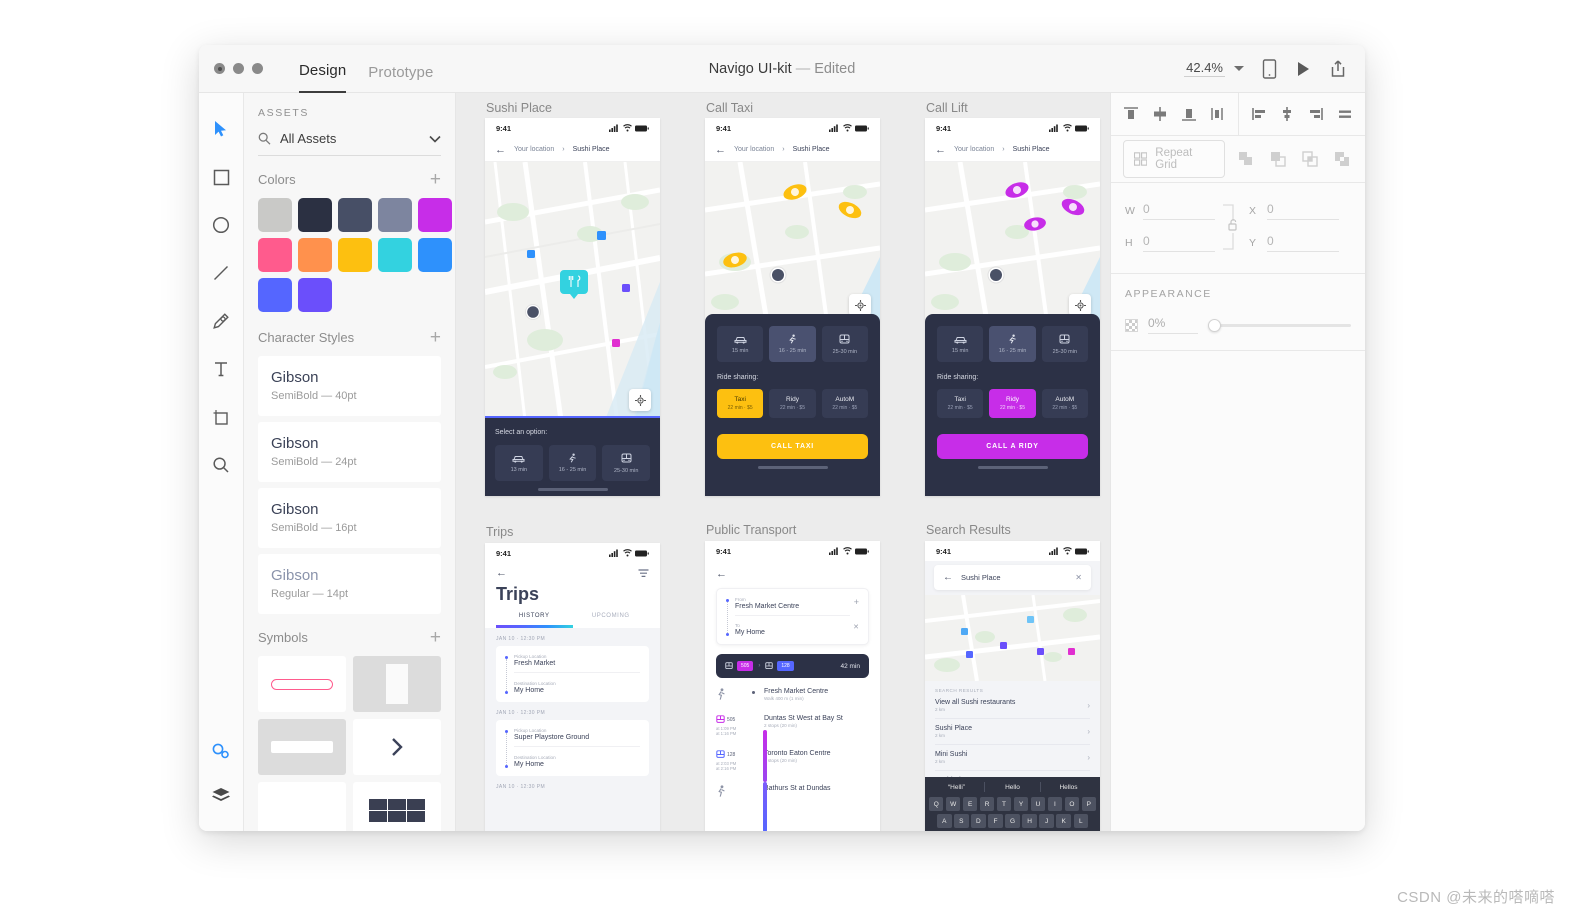 The width and height of the screenshot is (1569, 919). Describe the element at coordinates (1217, 114) in the screenshot. I see `distribute-vertical-icon` at that location.